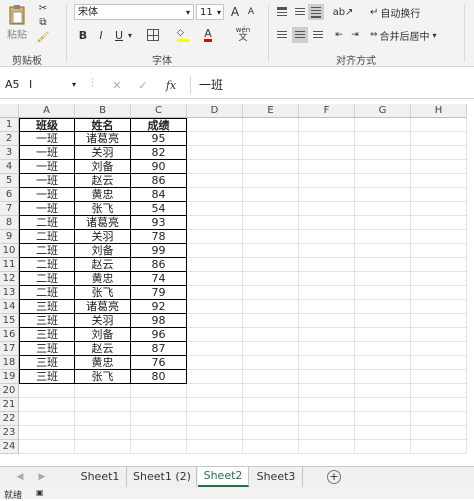 The height and width of the screenshot is (501, 474). What do you see at coordinates (162, 477) in the screenshot?
I see `sheet-tab: Sheet1 (2)` at bounding box center [162, 477].